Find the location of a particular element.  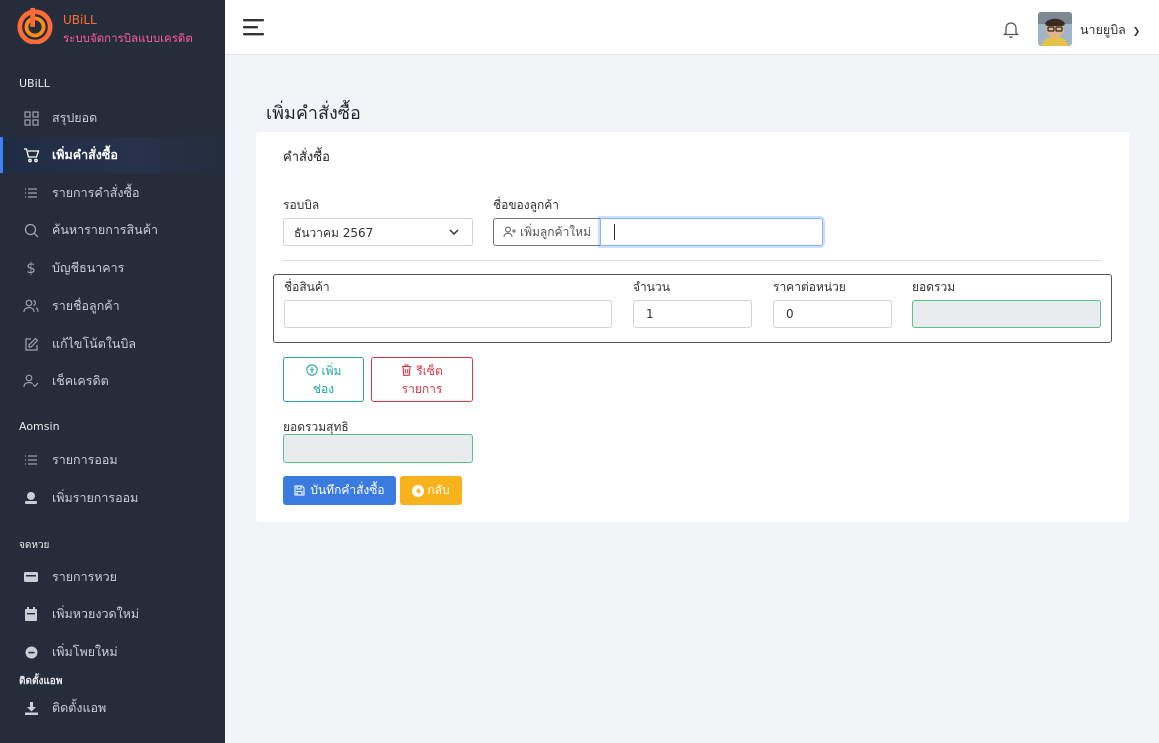

sidebar-item-edit-note: แก้ไขโน้ตในบิล is located at coordinates (112, 344).